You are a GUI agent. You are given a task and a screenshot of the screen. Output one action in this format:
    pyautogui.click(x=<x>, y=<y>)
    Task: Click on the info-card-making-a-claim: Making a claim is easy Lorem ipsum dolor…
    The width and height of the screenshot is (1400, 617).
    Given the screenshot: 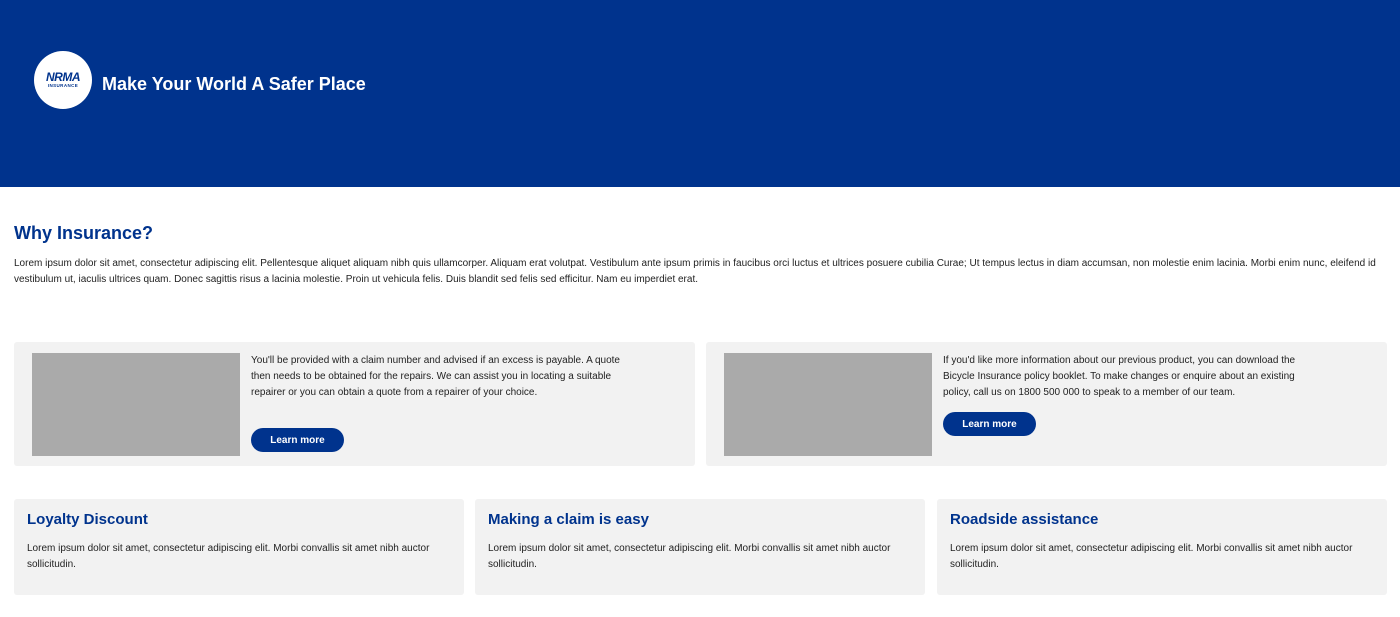 What is the action you would take?
    pyautogui.click(x=700, y=547)
    